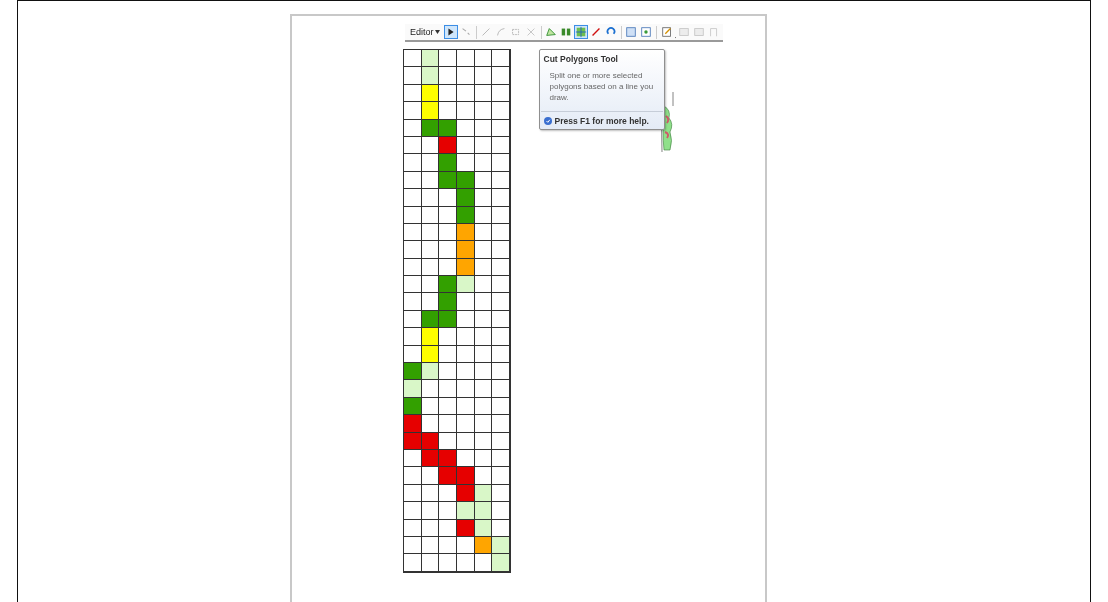 The image size is (1108, 602). Describe the element at coordinates (666, 32) in the screenshot. I see `create-tool-button` at that location.